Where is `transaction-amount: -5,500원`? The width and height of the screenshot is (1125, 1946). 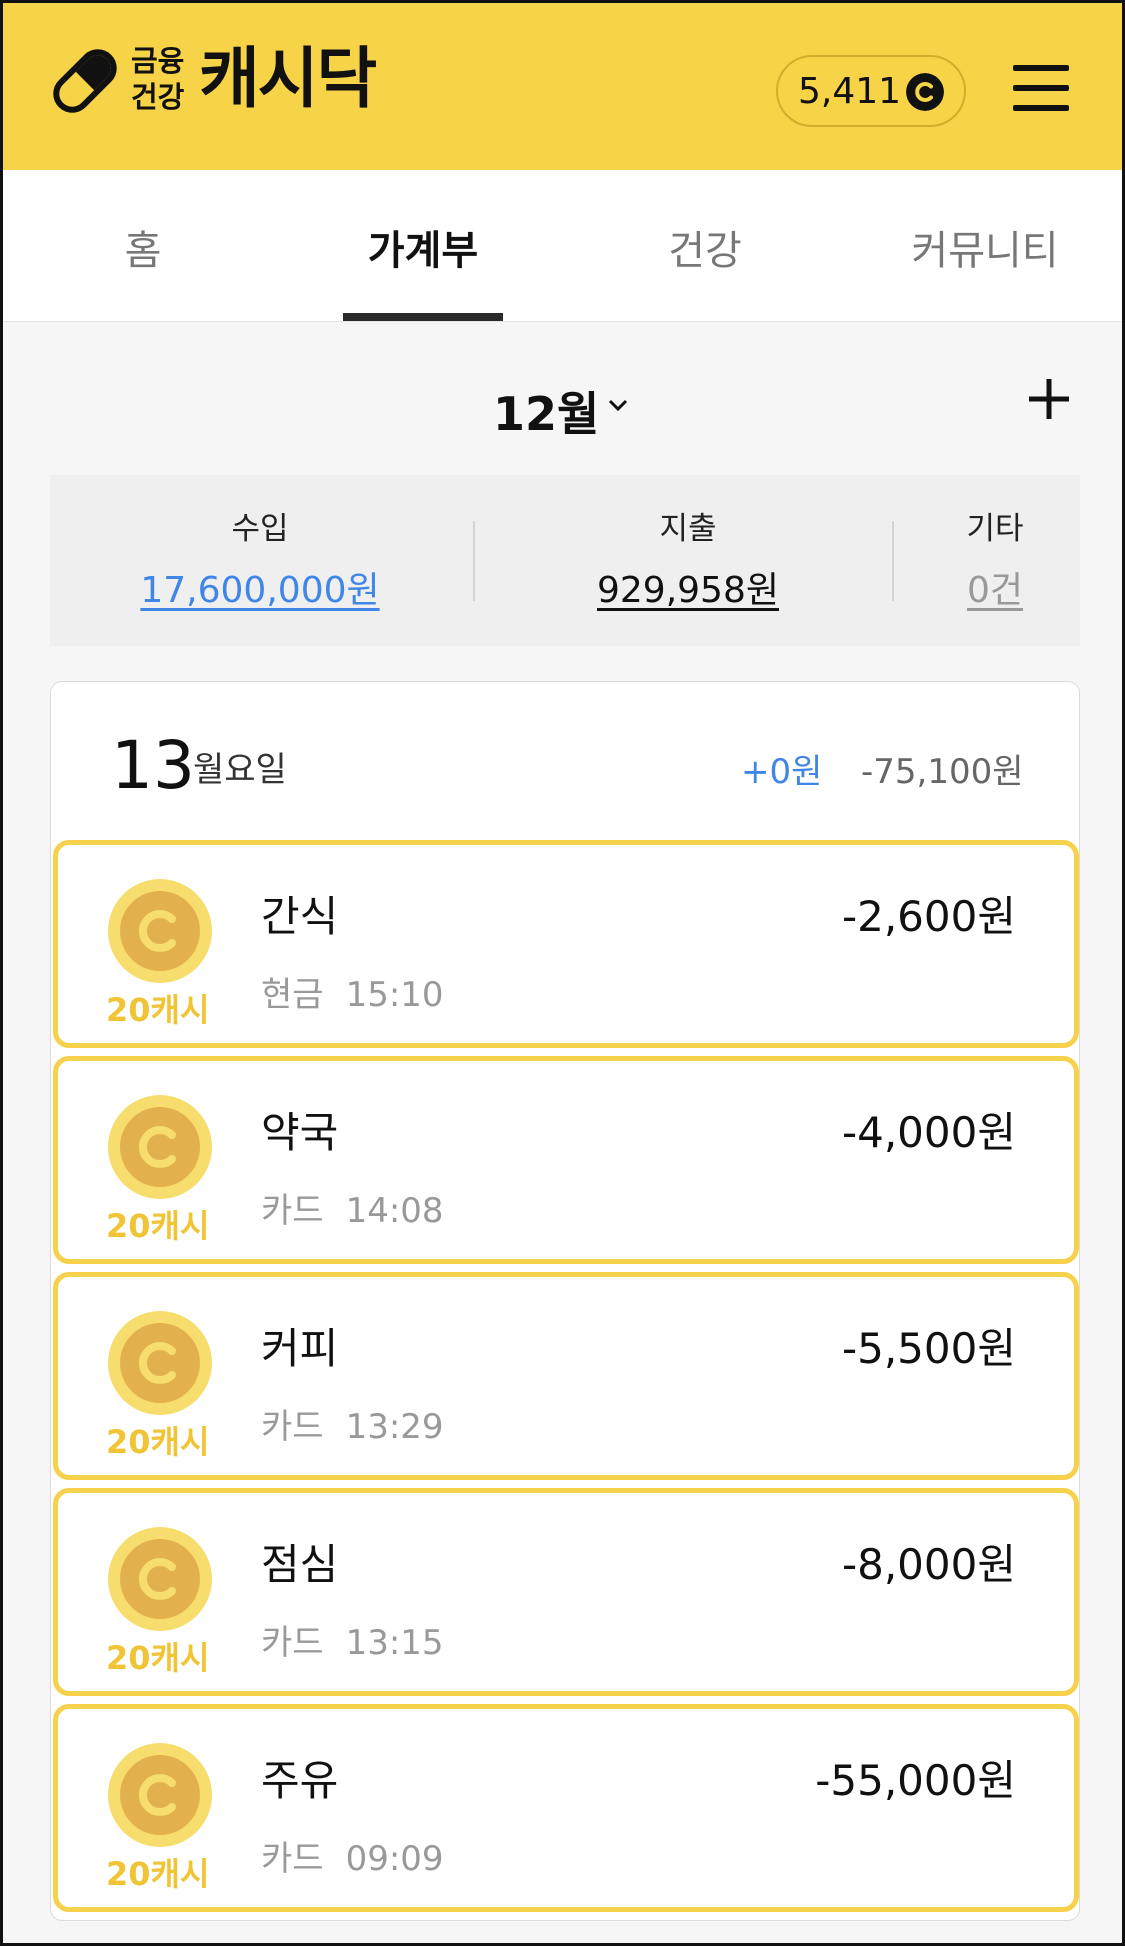 transaction-amount: -5,500원 is located at coordinates (928, 1348).